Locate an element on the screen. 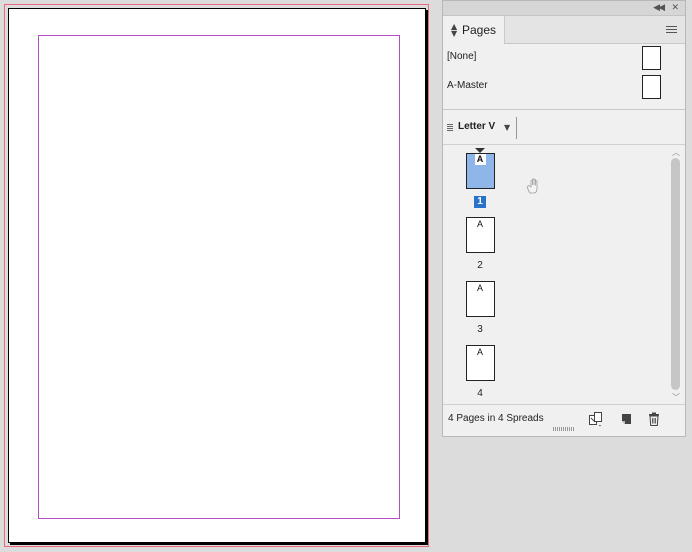 The width and height of the screenshot is (692, 552). vertical-scrollbar: ︿ ﹀ is located at coordinates (676, 275).